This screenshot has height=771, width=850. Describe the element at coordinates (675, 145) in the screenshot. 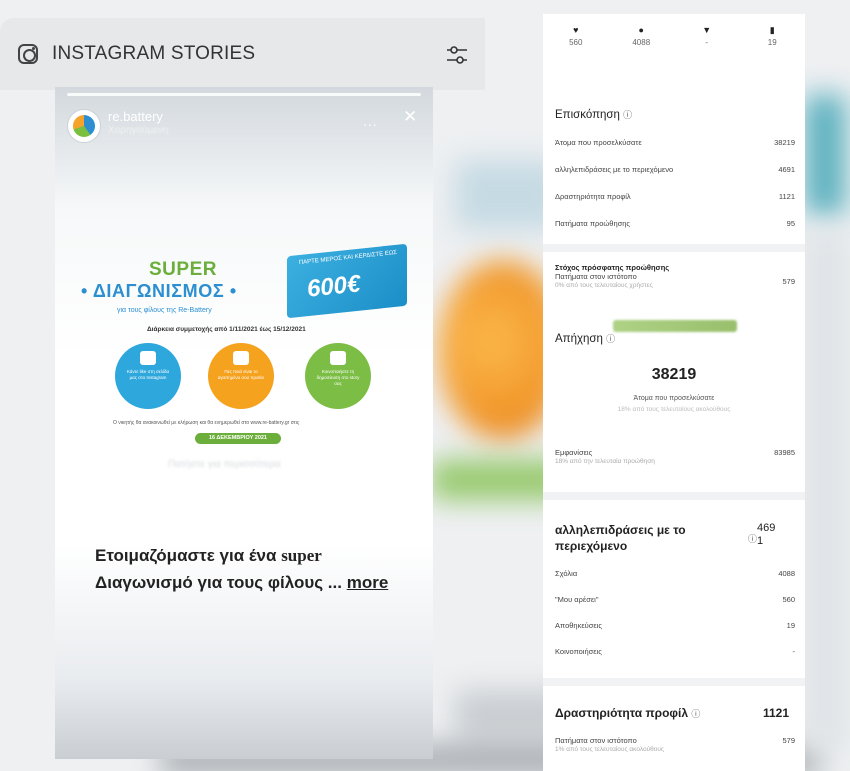

I see `overview-row-reach: Άτομα που προσελκύσατε 38219` at that location.